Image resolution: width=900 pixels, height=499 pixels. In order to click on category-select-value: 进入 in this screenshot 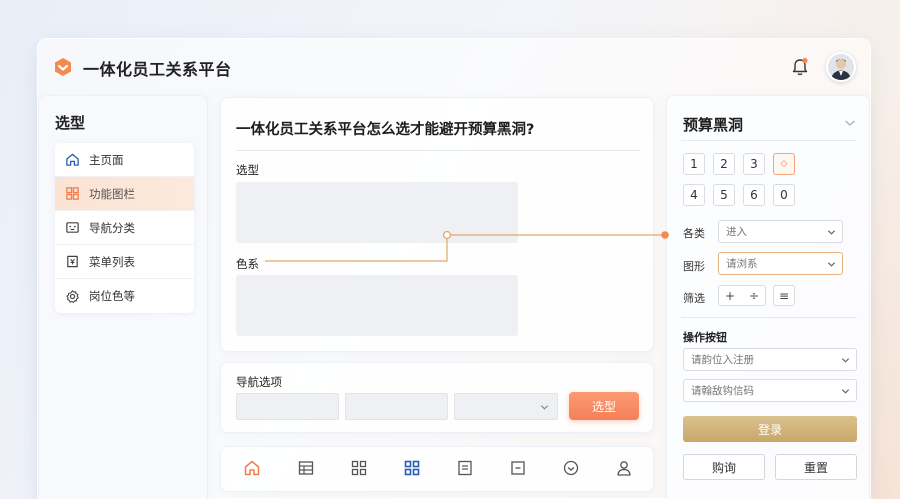, I will do `click(736, 232)`.